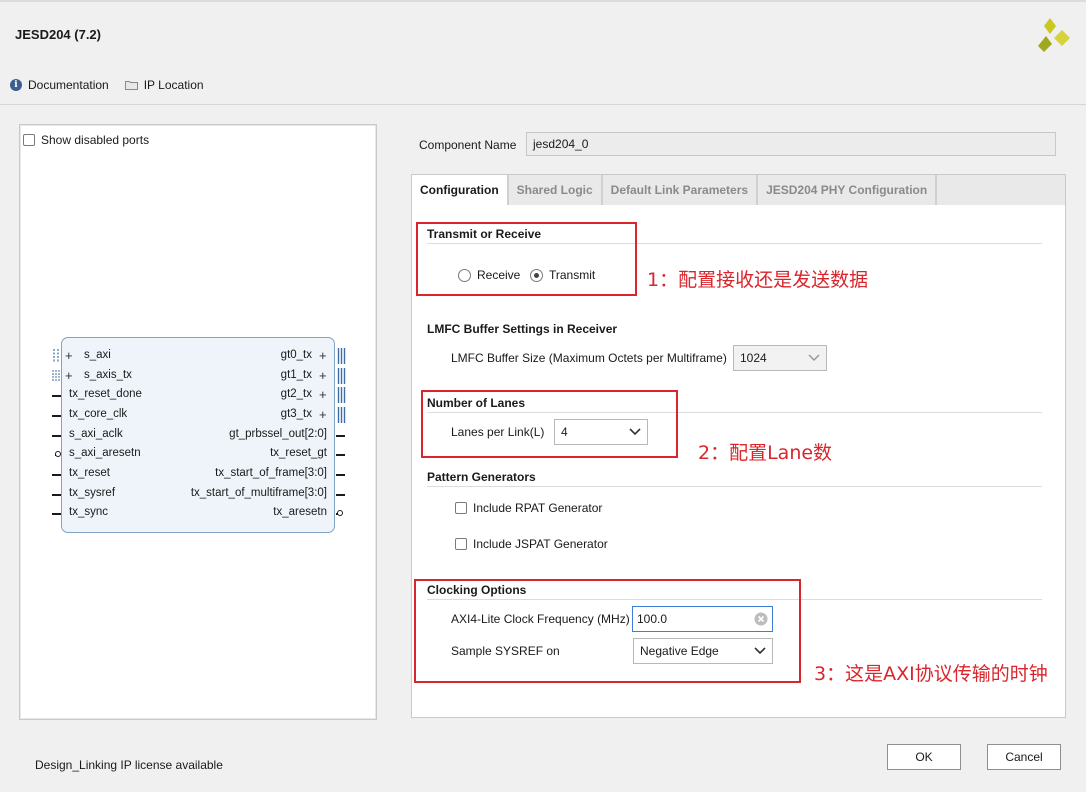 The width and height of the screenshot is (1086, 792). Describe the element at coordinates (461, 544) in the screenshot. I see `jspat-checkbox` at that location.